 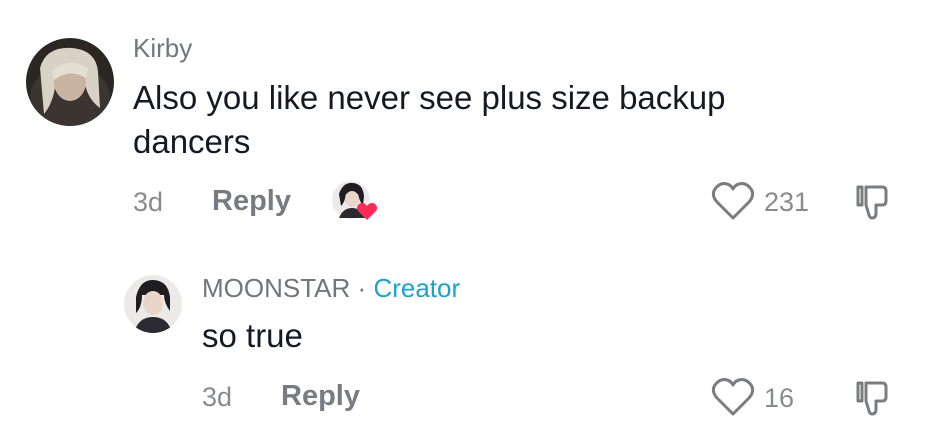 What do you see at coordinates (356, 201) in the screenshot?
I see `creator-liked-heart-icon` at bounding box center [356, 201].